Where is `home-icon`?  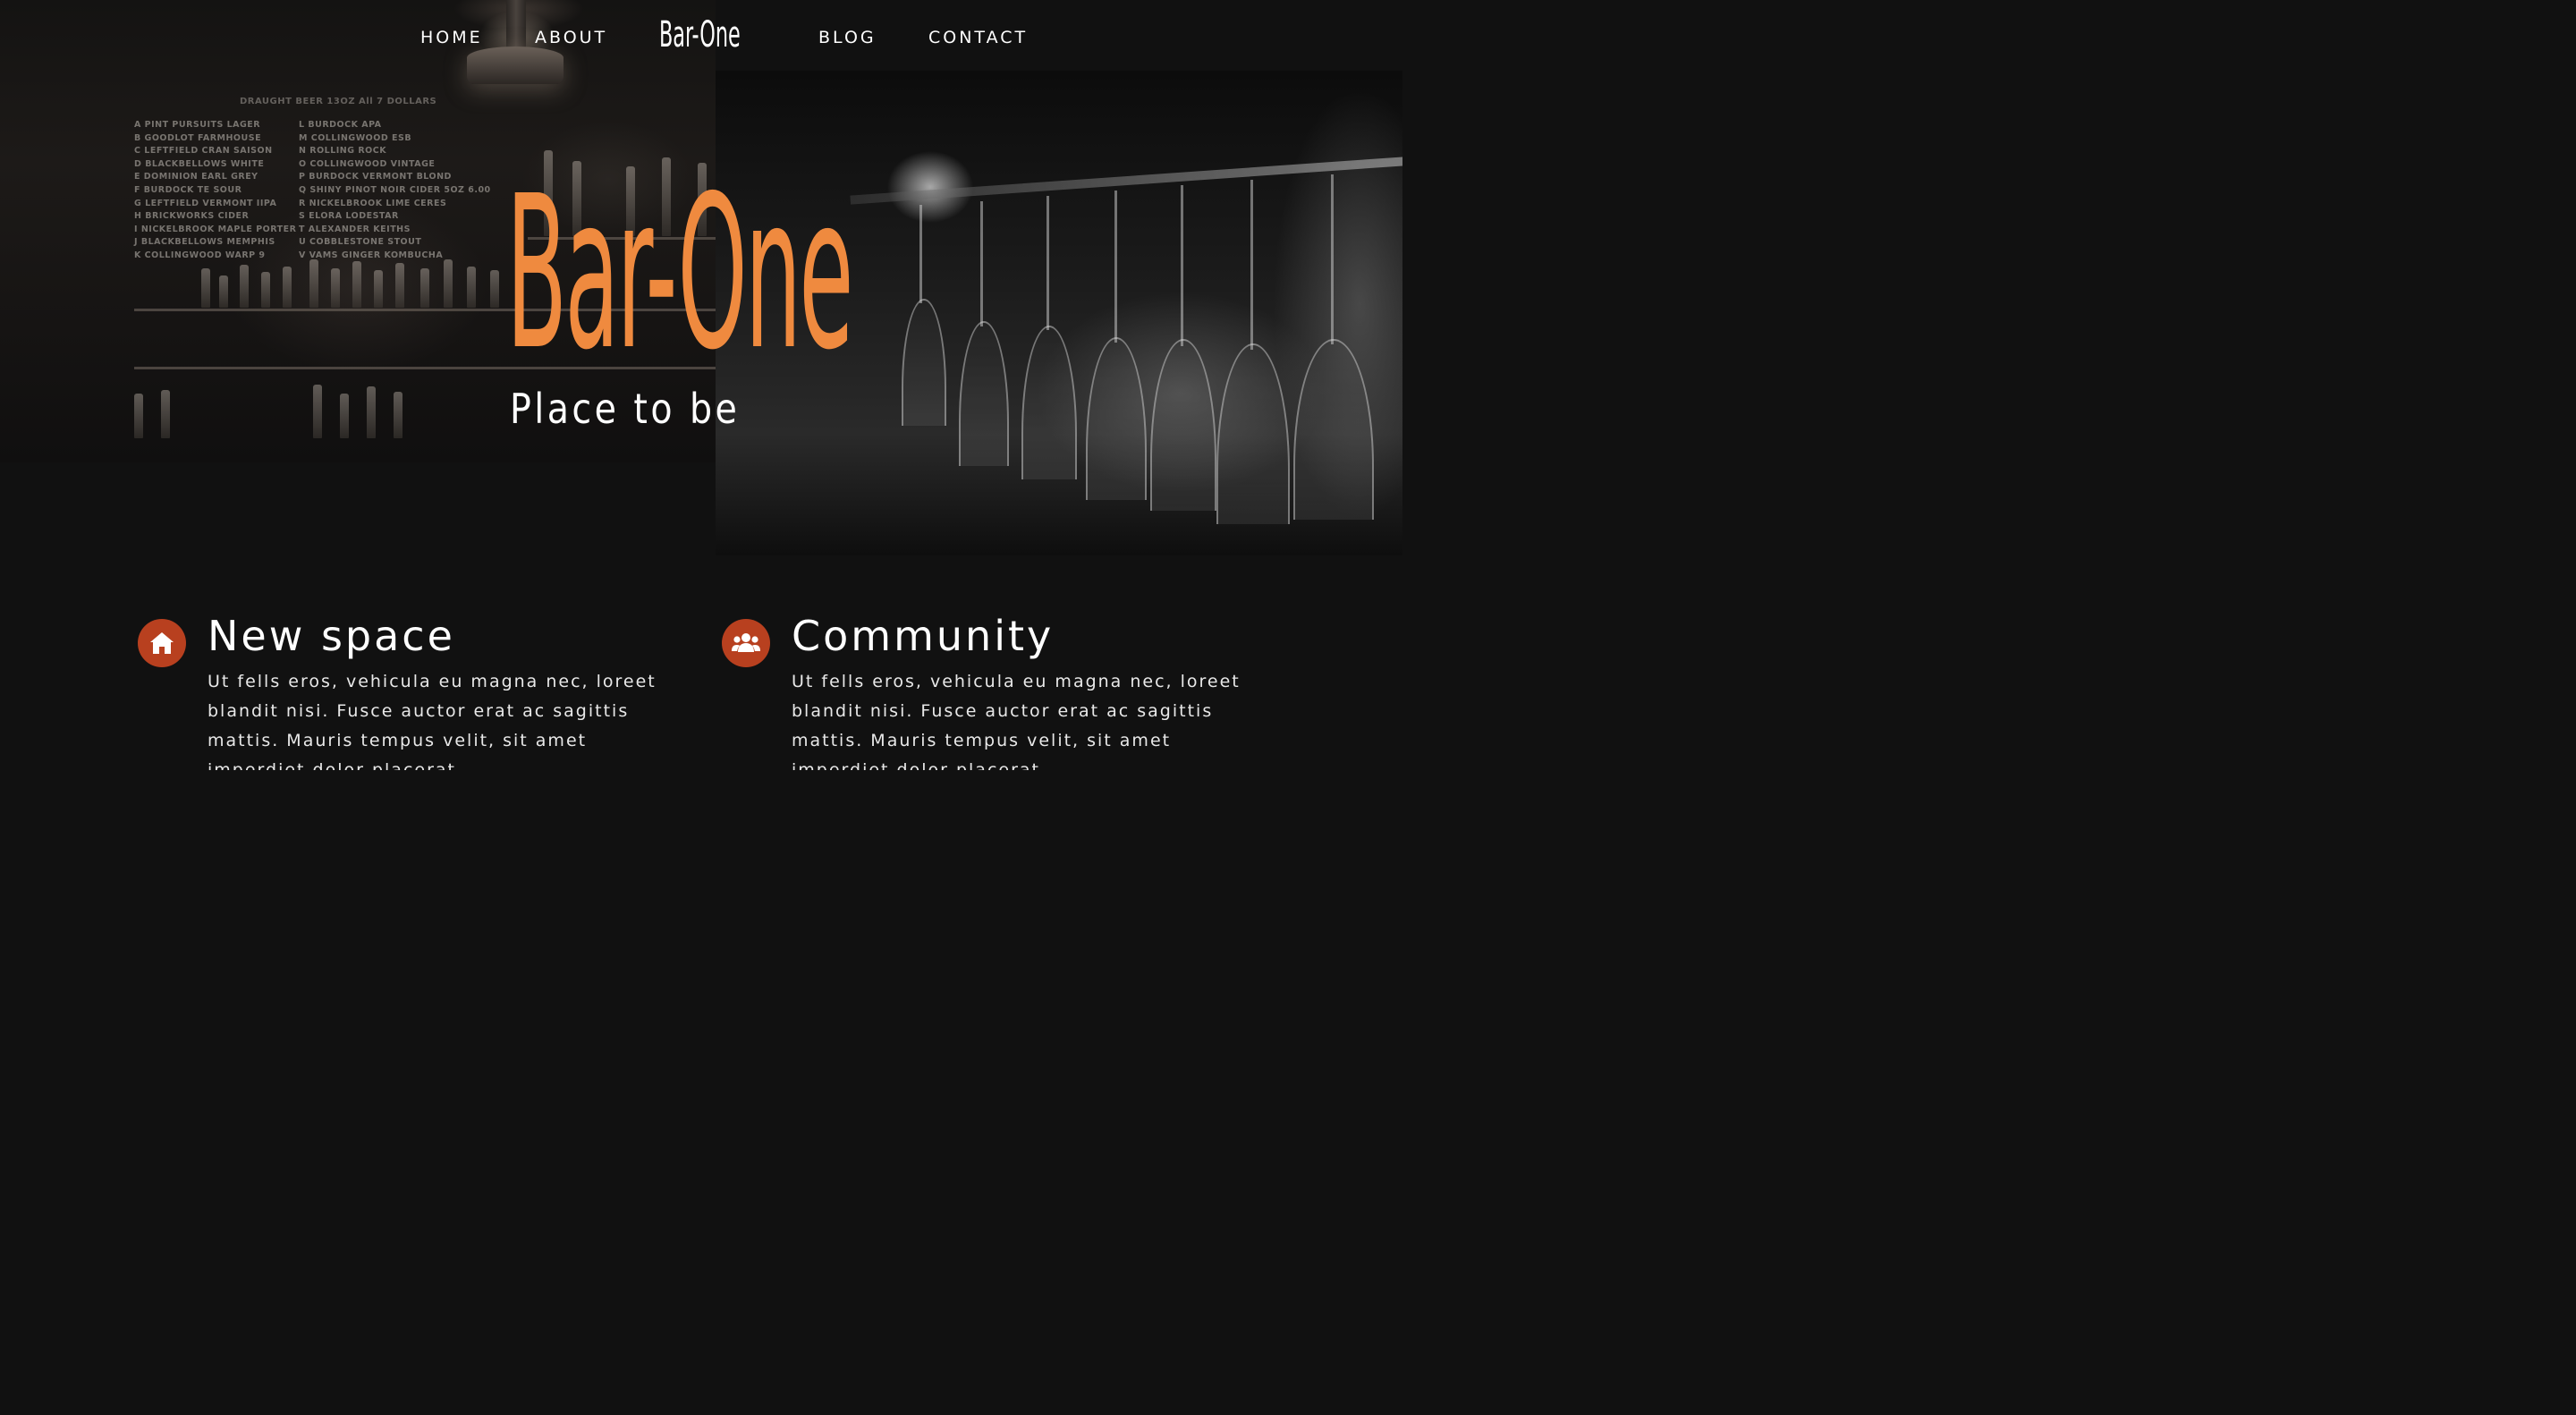
home-icon is located at coordinates (162, 643).